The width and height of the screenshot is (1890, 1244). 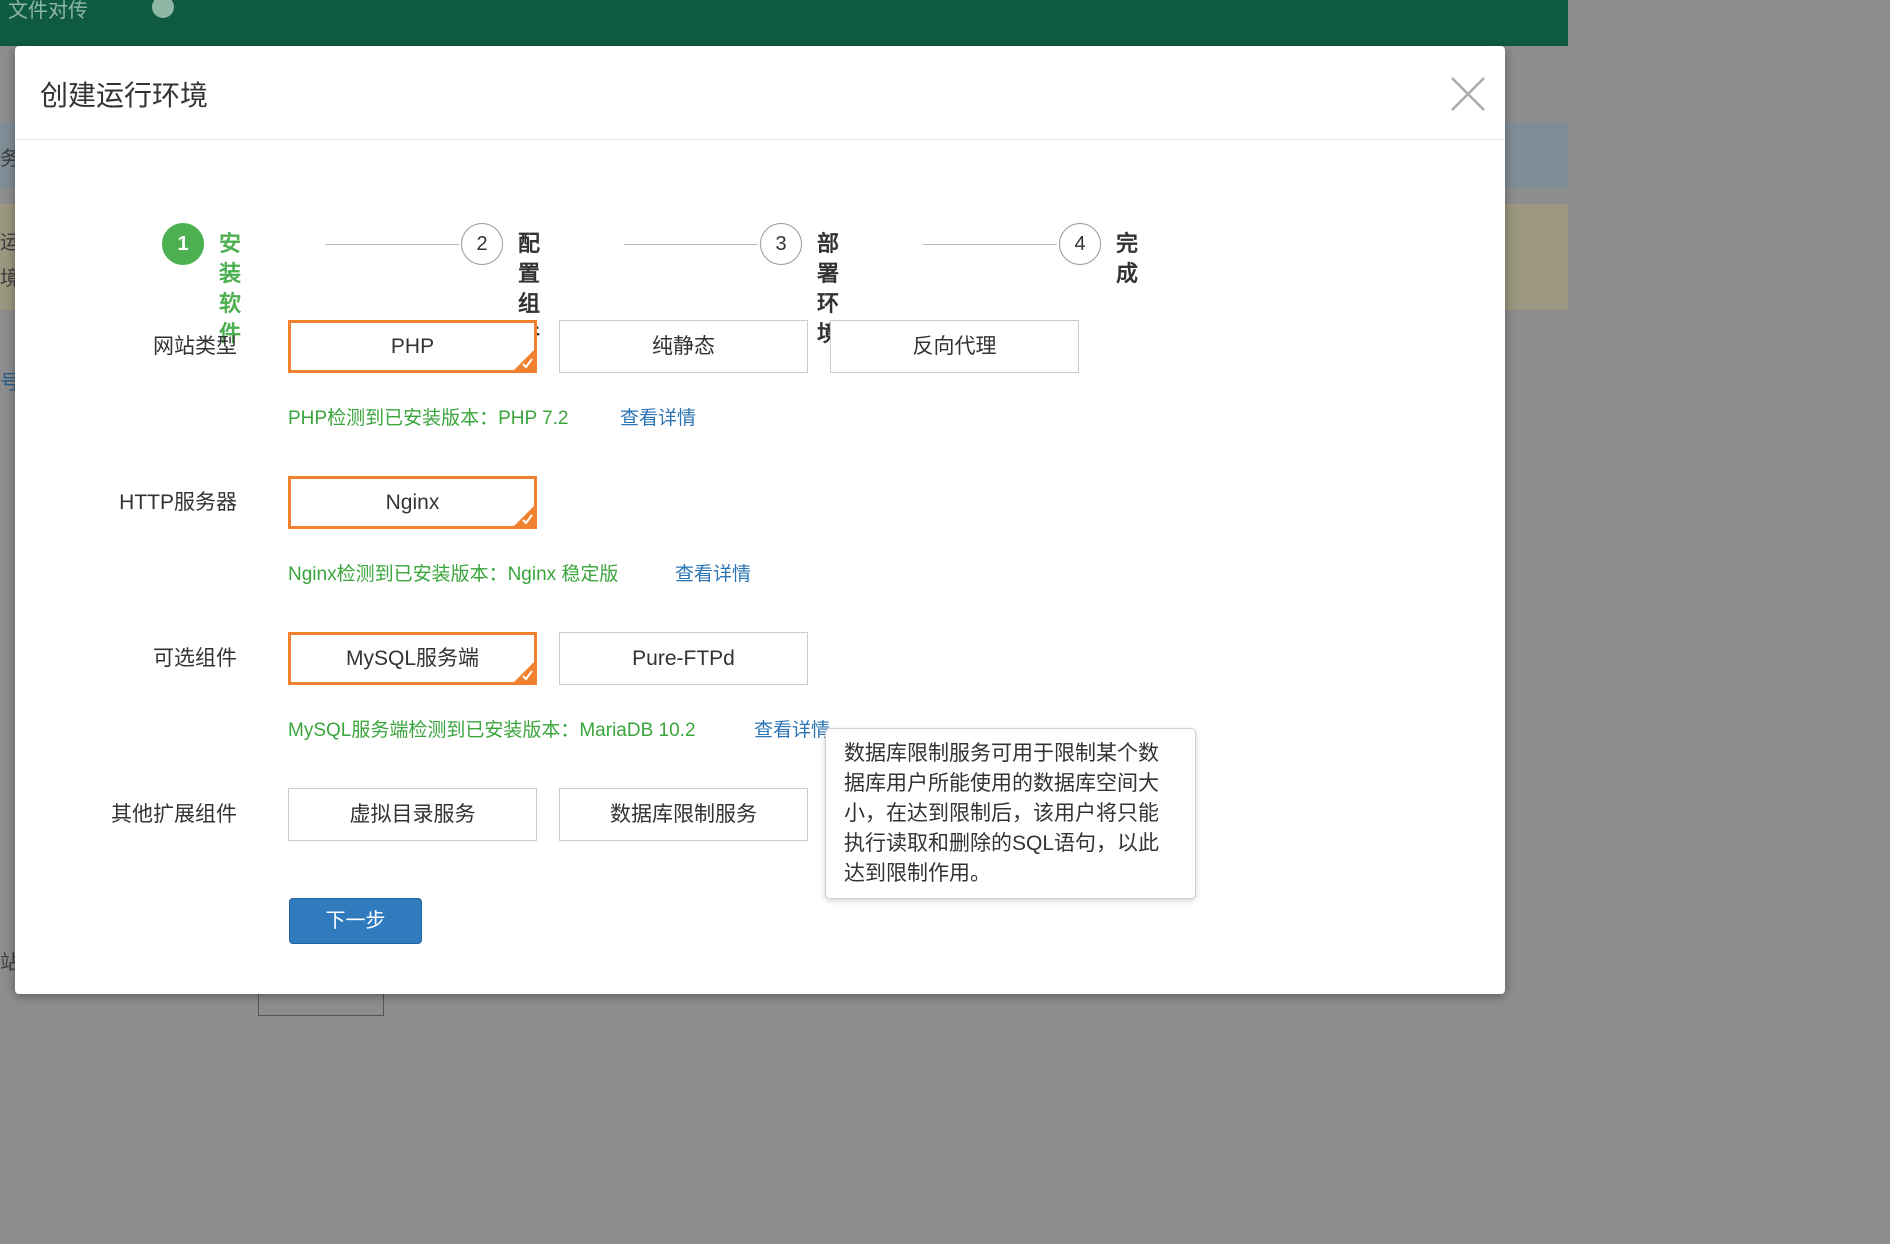 What do you see at coordinates (1127, 258) in the screenshot?
I see `step-4-label: 完成` at bounding box center [1127, 258].